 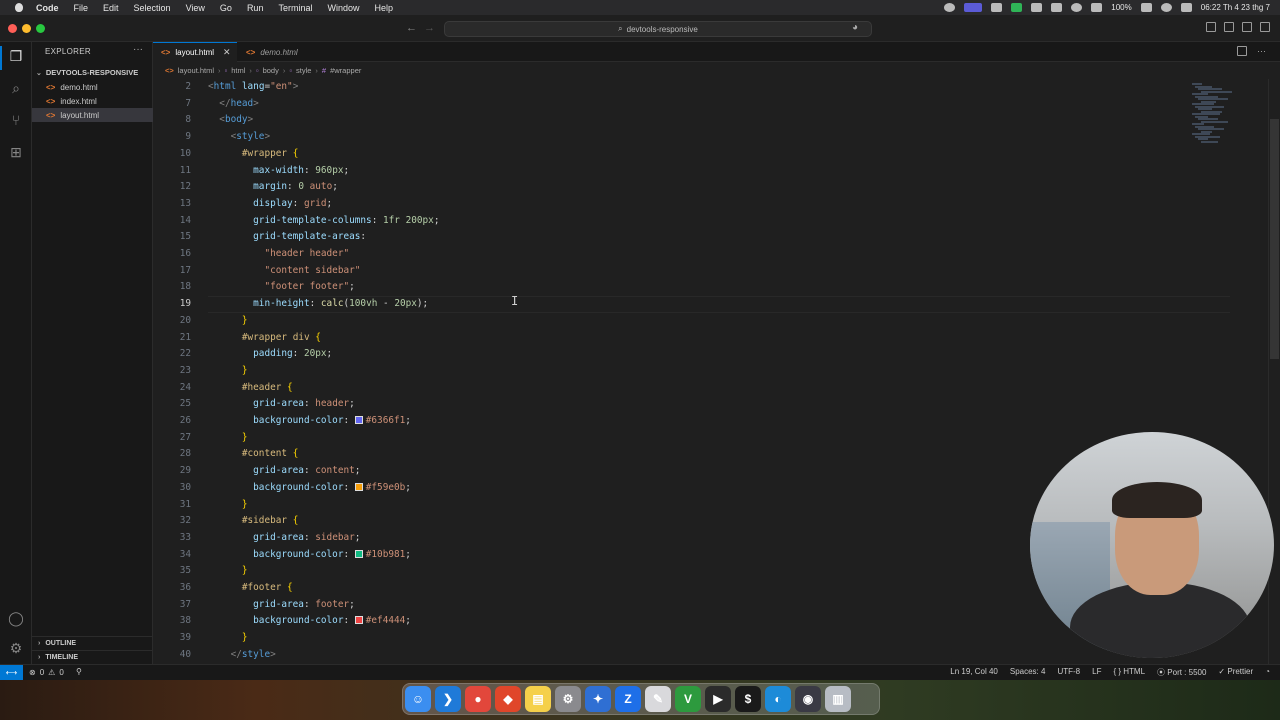 What do you see at coordinates (92, 657) in the screenshot?
I see `timeline-section-header: › TIMELINE` at bounding box center [92, 657].